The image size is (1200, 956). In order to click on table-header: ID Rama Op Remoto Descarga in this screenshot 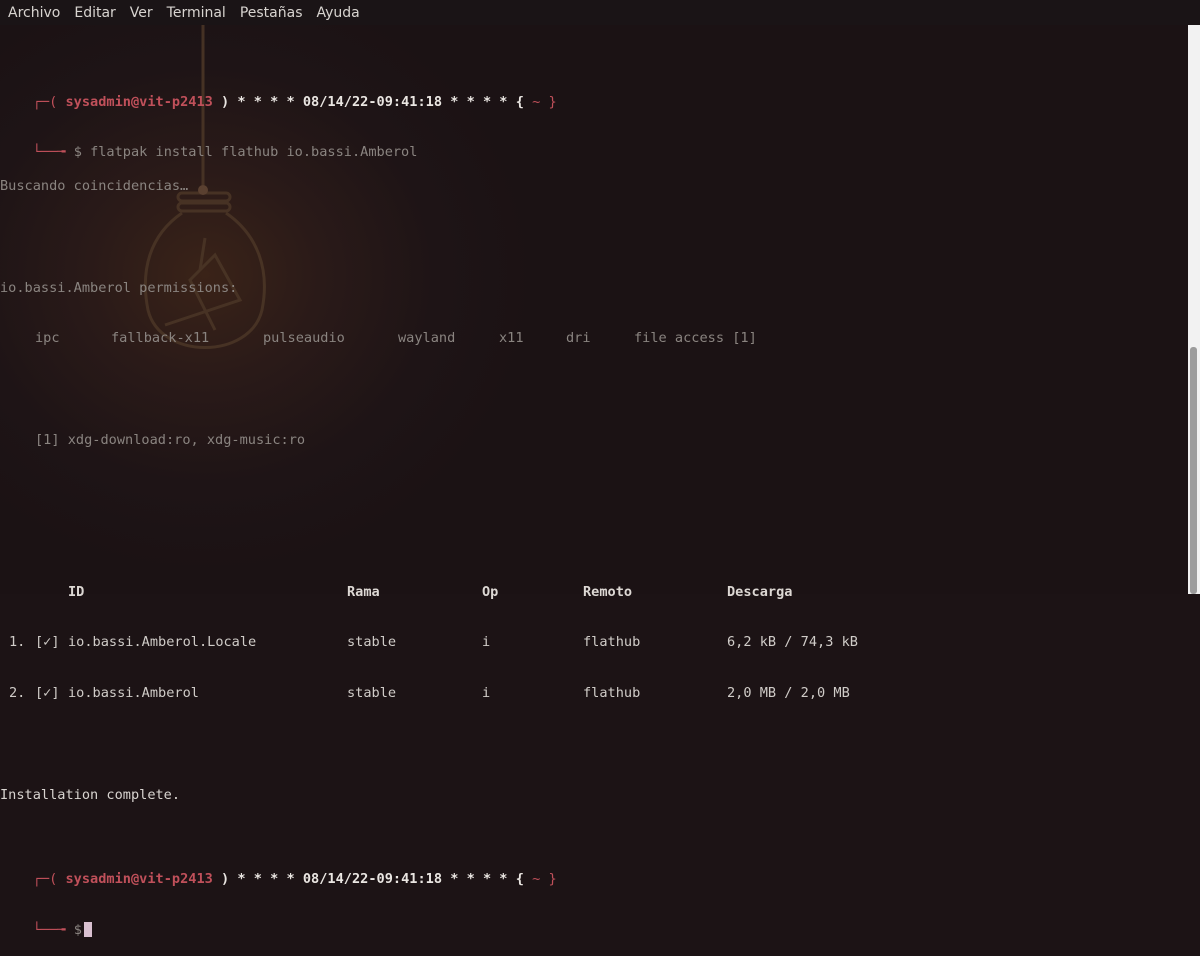, I will do `click(430, 591)`.